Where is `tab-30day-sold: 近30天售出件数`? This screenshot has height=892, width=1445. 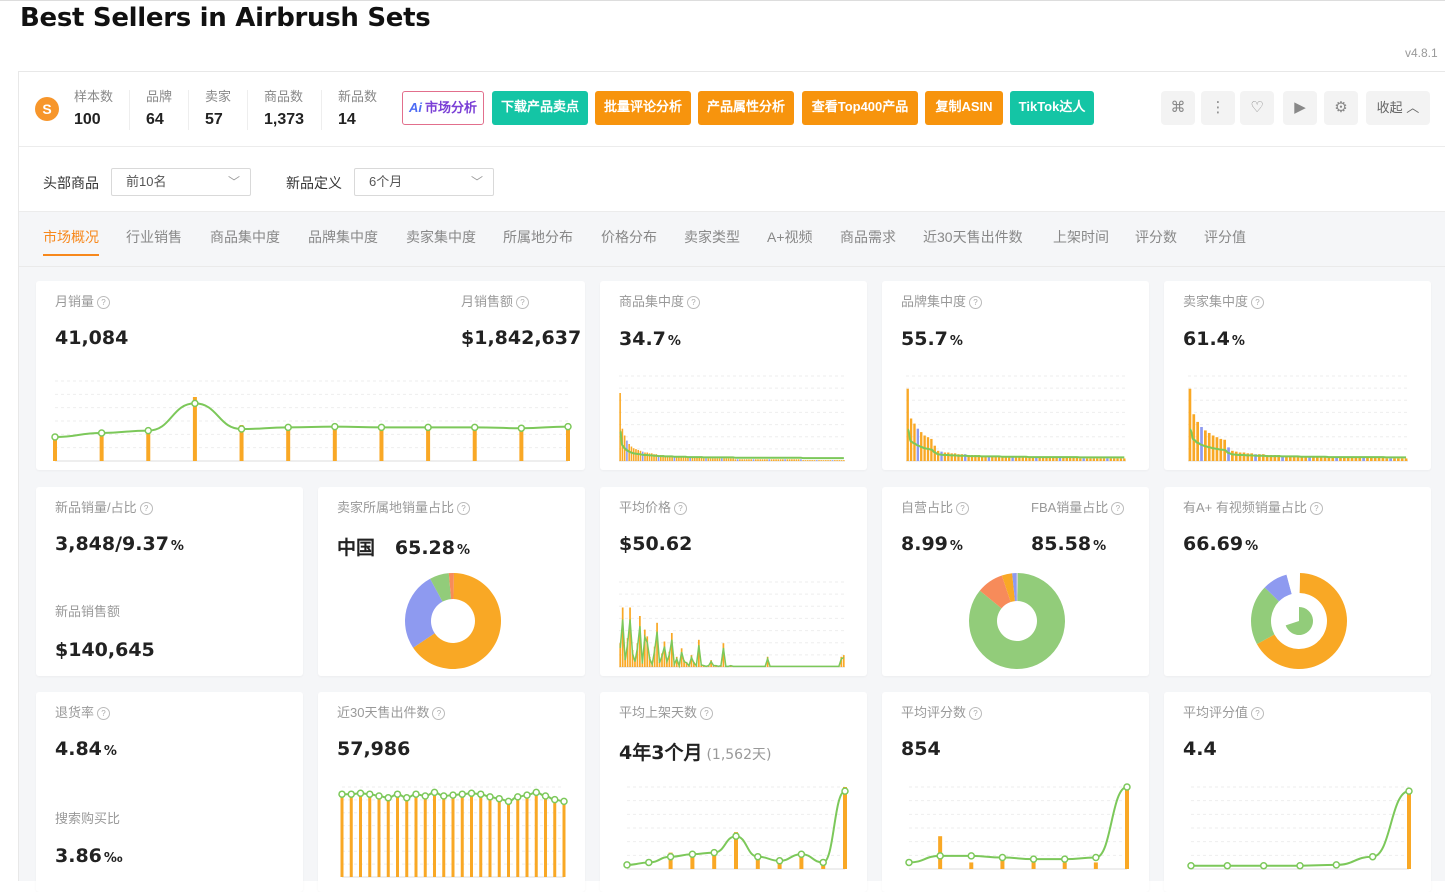 tab-30day-sold: 近30天售出件数 is located at coordinates (973, 237).